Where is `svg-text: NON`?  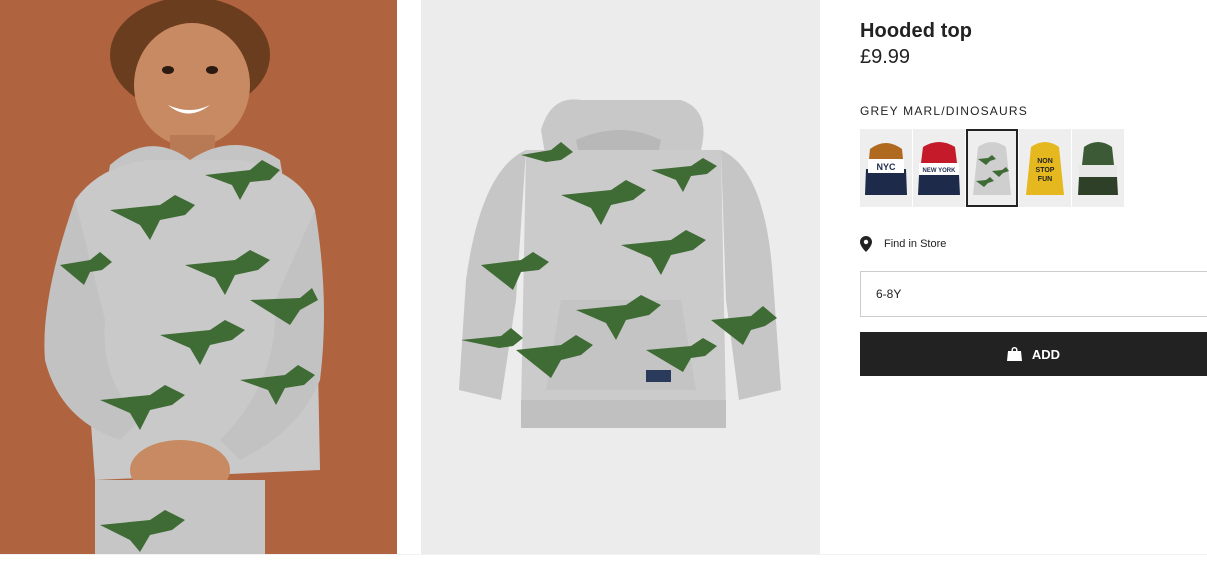 svg-text: NON is located at coordinates (1045, 161).